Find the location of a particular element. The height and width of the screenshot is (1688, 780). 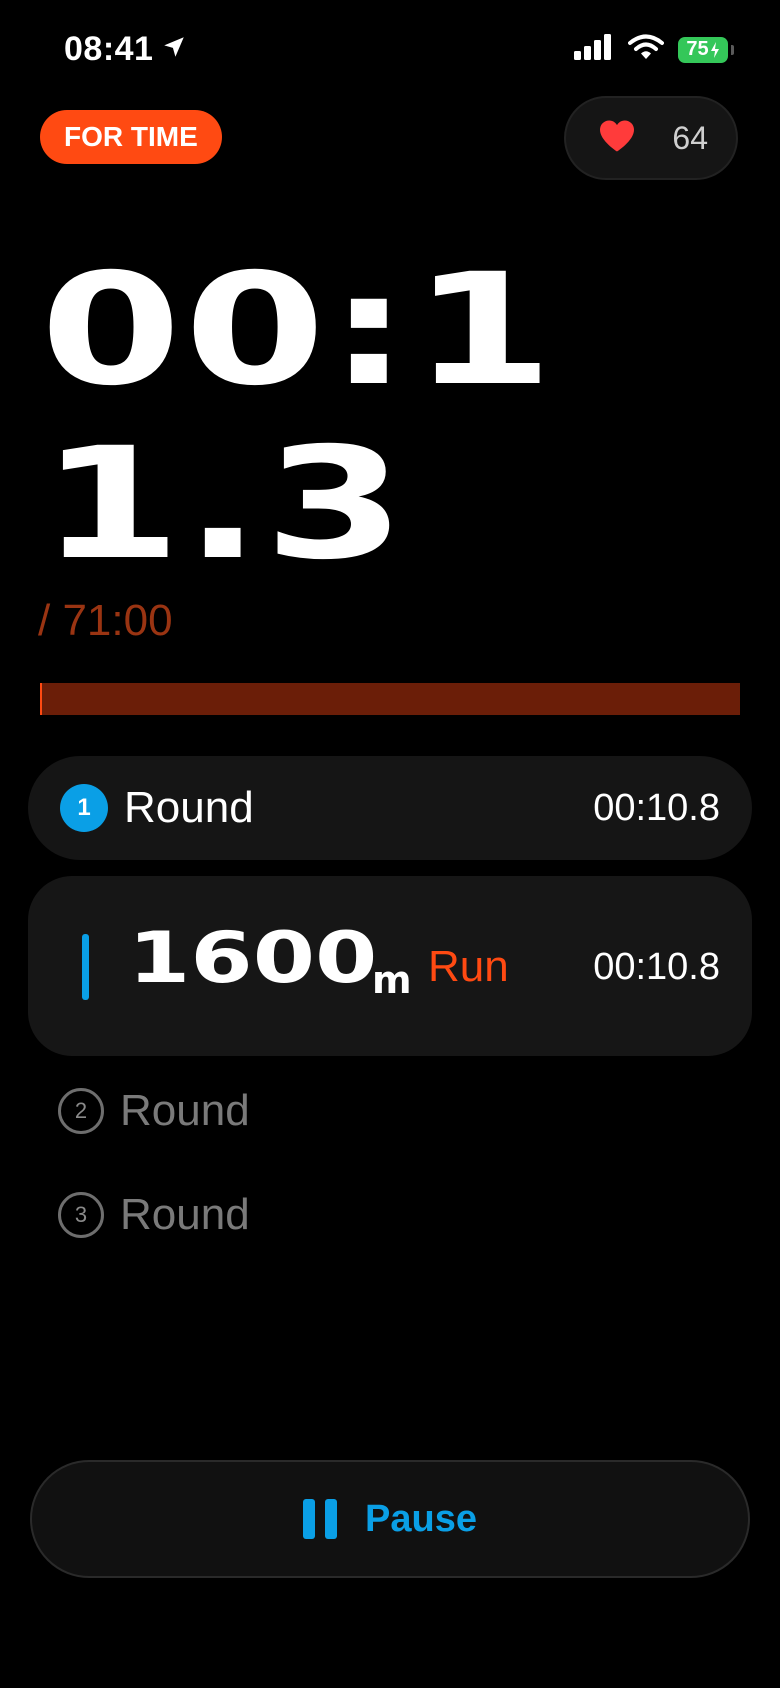

wifi-icon is located at coordinates (646, 49).